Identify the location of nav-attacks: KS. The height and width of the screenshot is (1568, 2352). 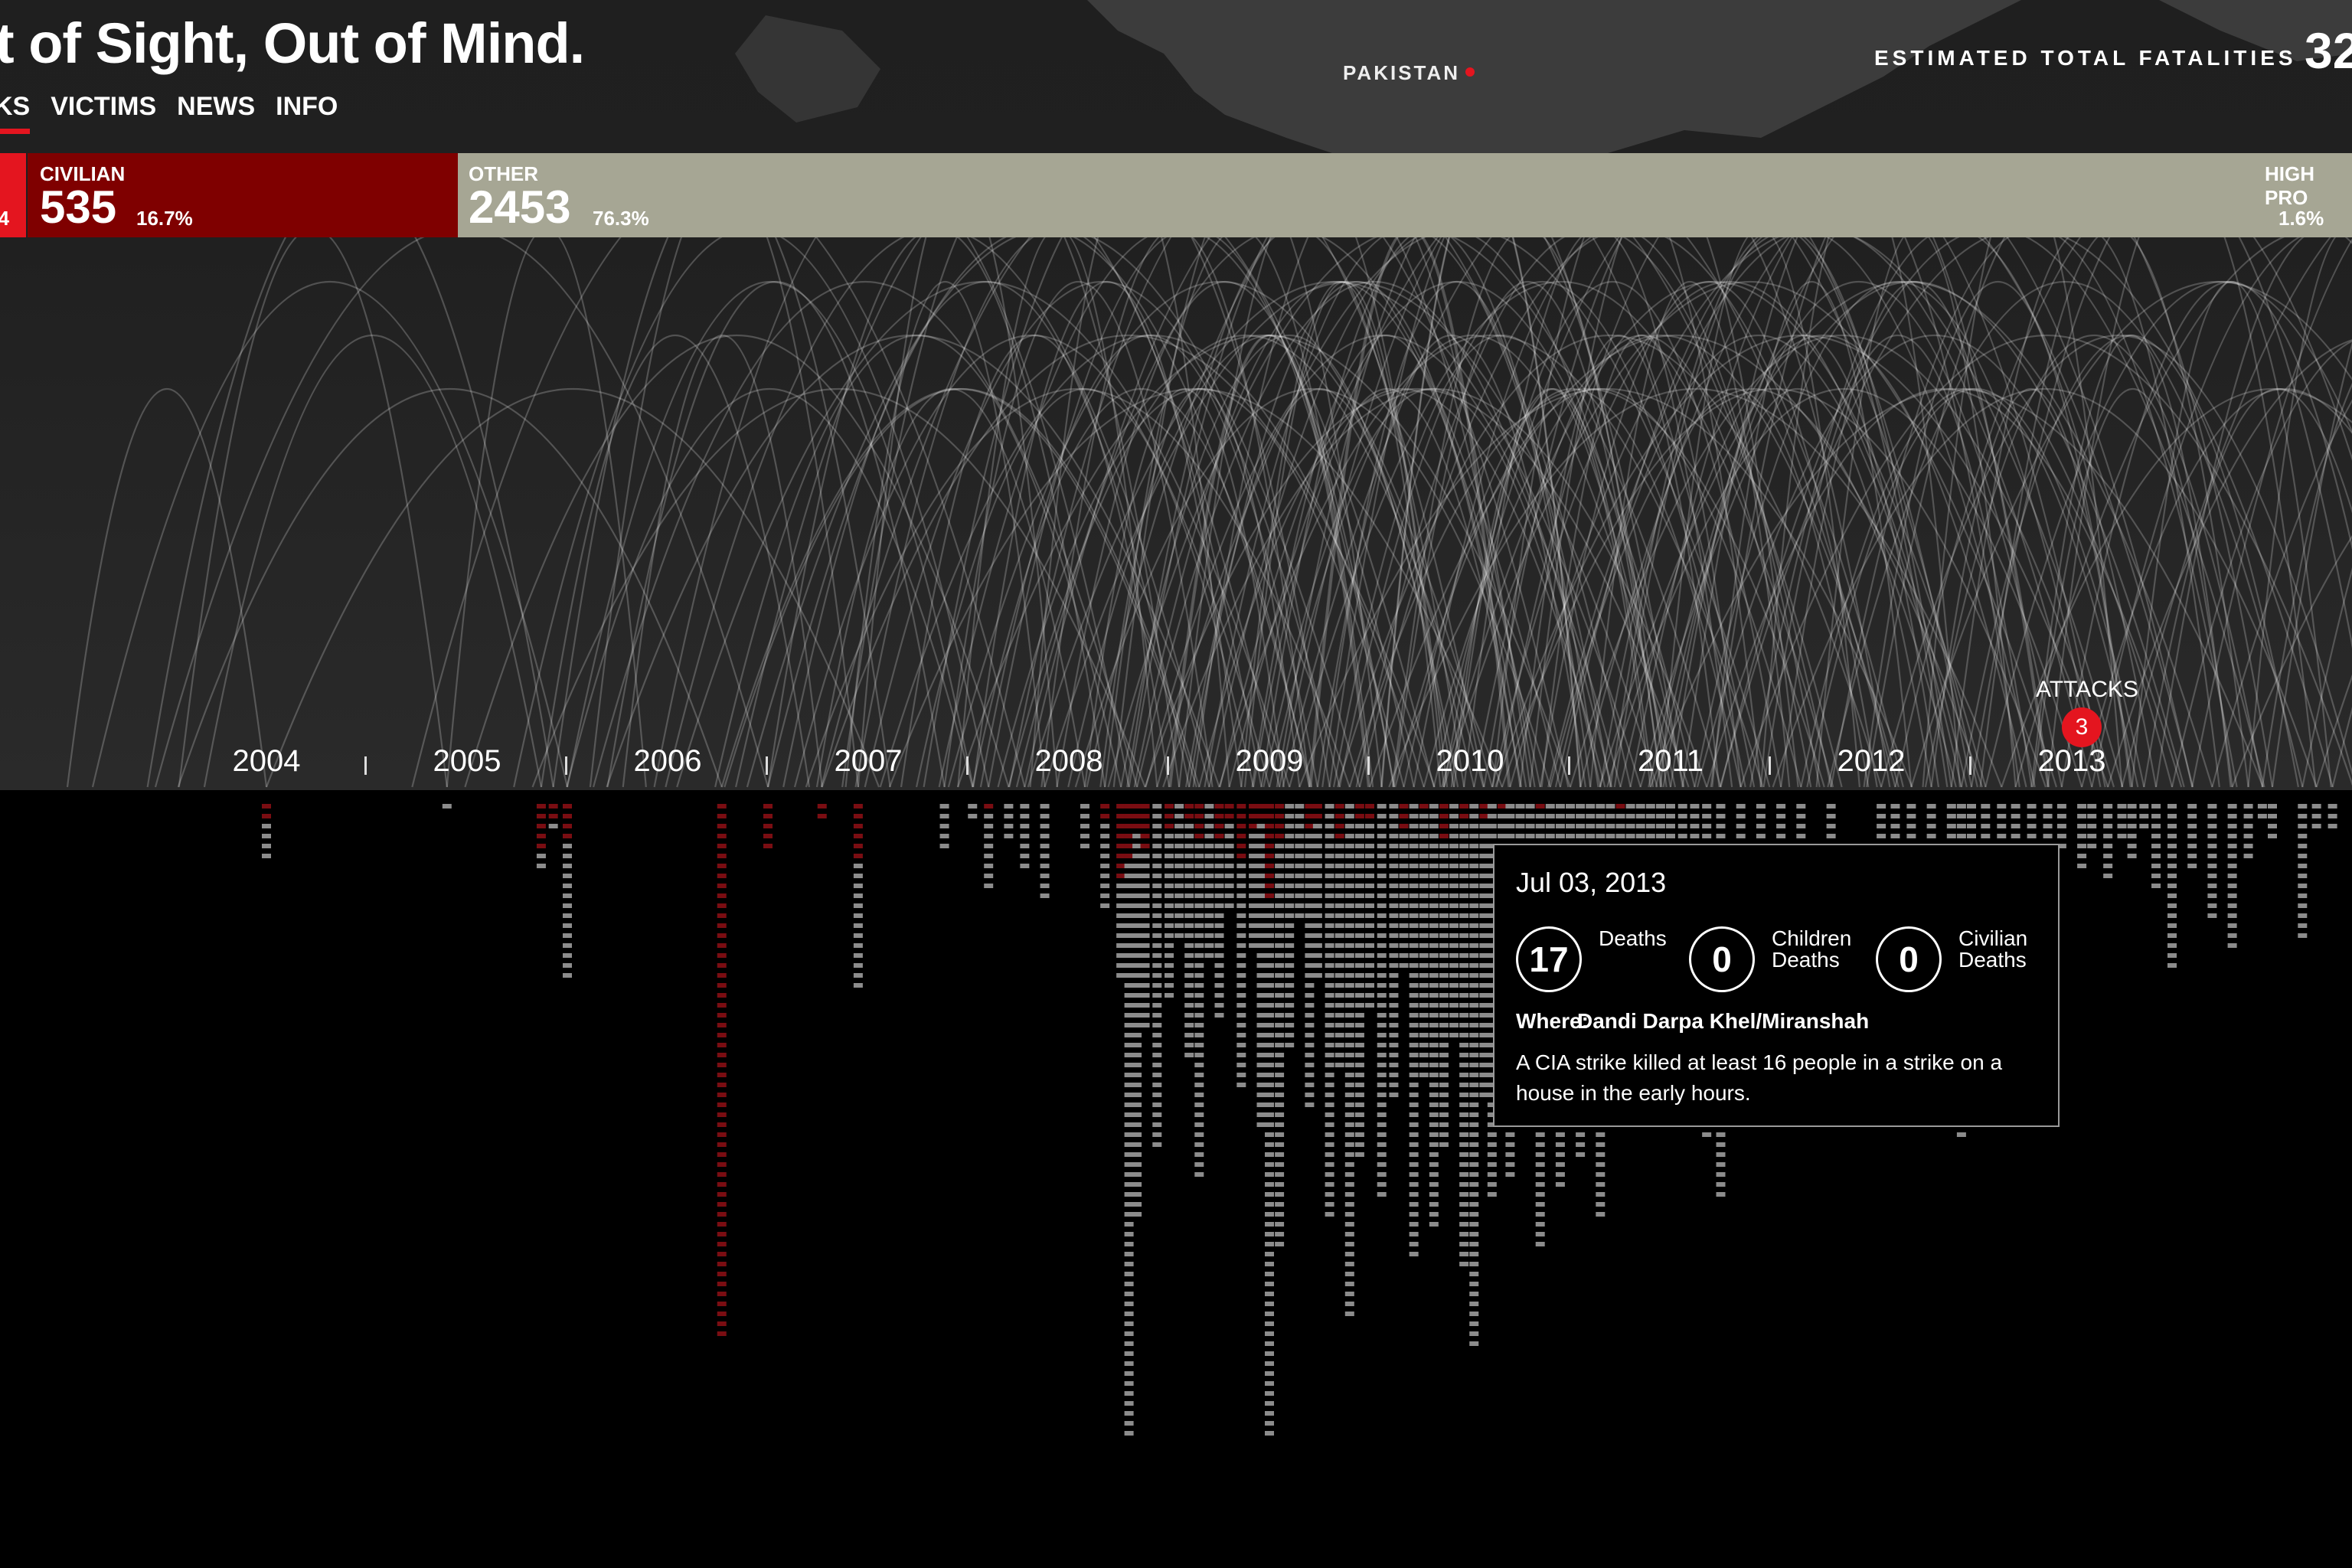
(15, 113).